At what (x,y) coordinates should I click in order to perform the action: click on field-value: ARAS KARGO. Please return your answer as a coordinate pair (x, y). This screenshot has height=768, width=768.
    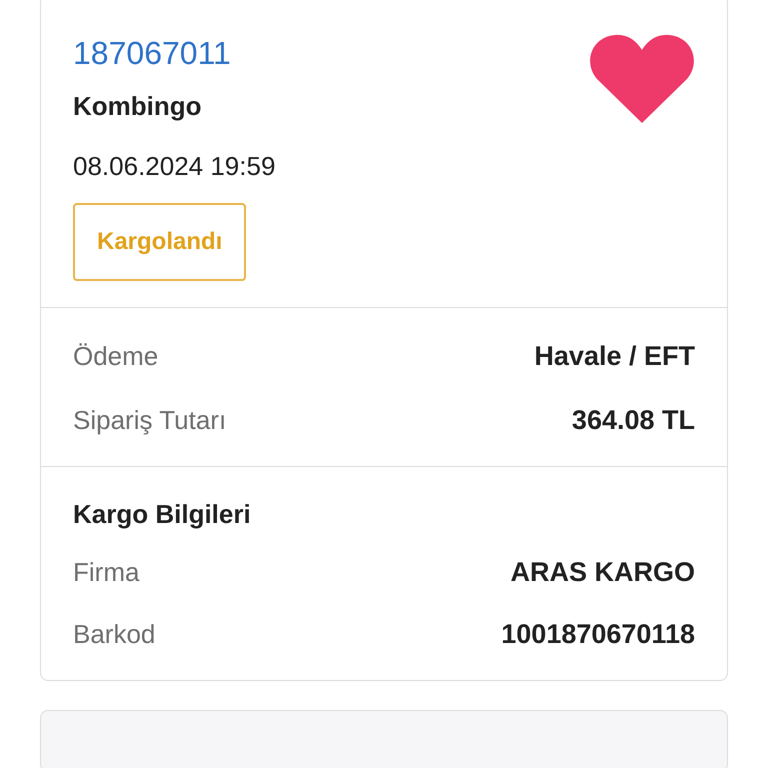
    Looking at the image, I should click on (602, 572).